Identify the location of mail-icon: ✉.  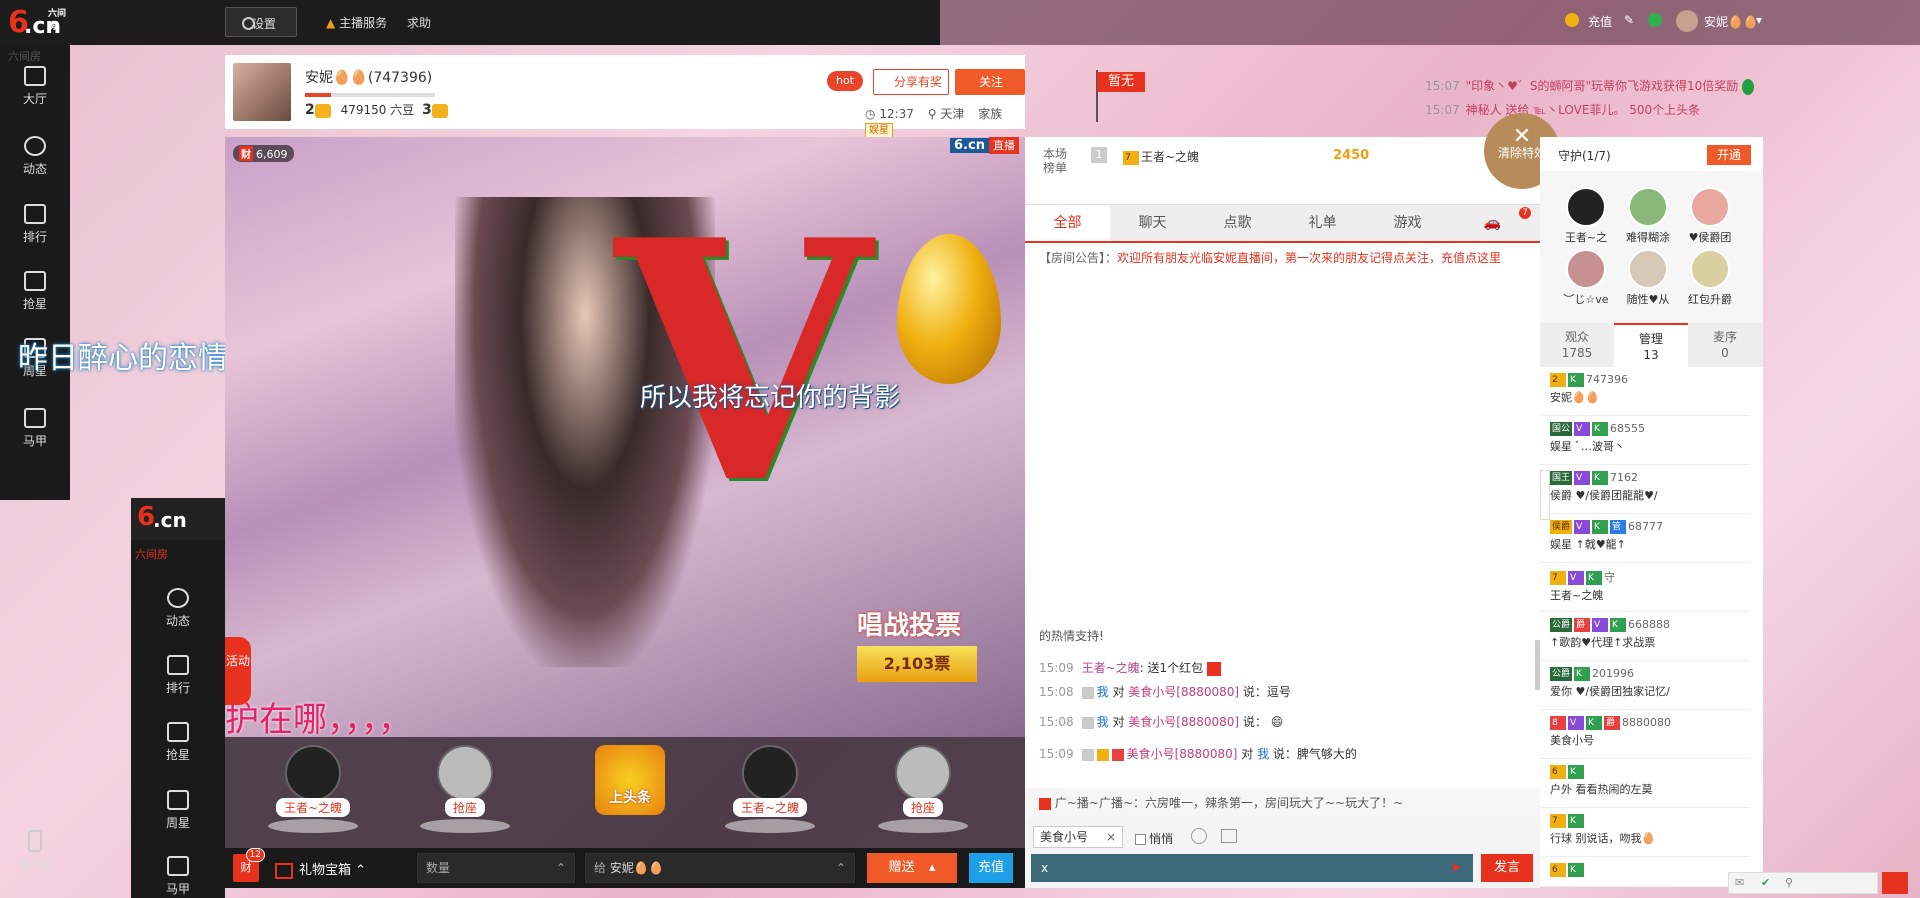
(1740, 882).